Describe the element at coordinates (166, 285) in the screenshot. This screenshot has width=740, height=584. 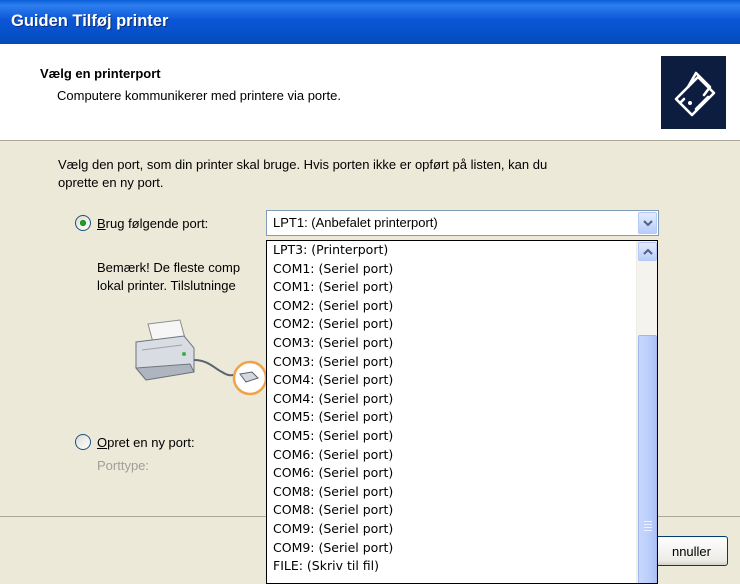
I see `note-line-2: lokal printer. Tilslutninge` at that location.